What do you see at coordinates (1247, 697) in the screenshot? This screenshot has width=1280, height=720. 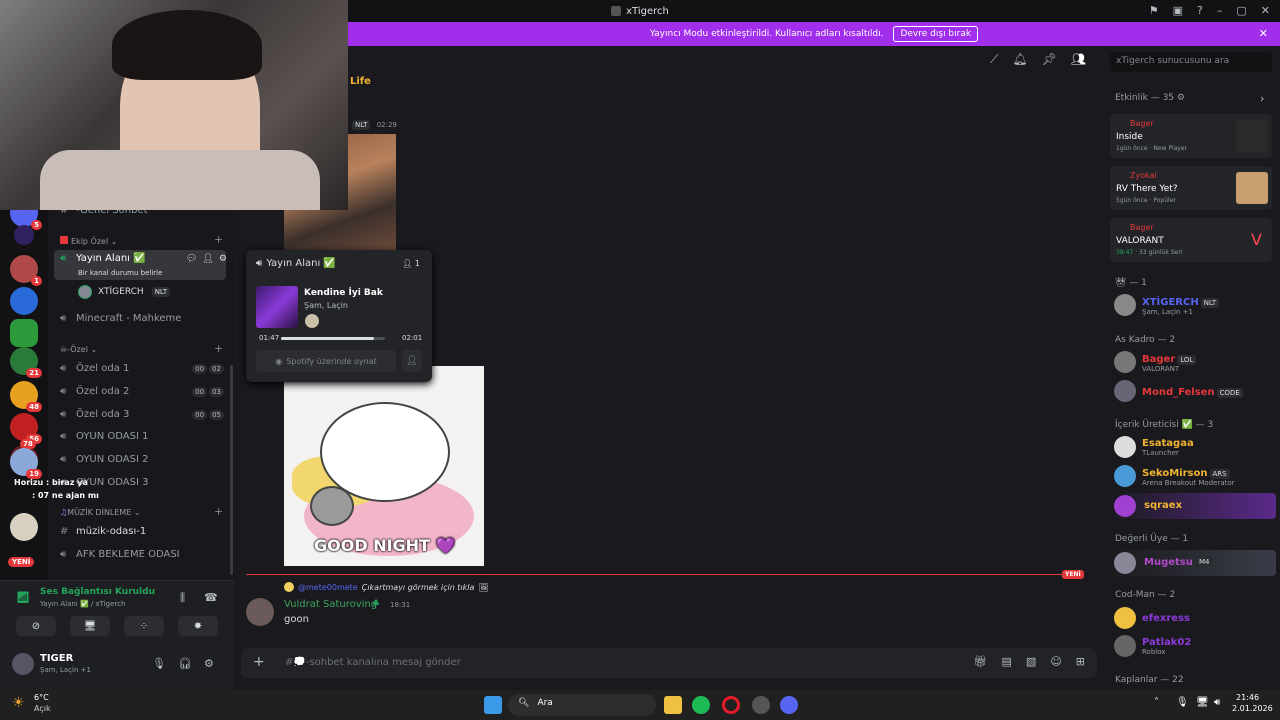 I see `clock-time: 21:46` at bounding box center [1247, 697].